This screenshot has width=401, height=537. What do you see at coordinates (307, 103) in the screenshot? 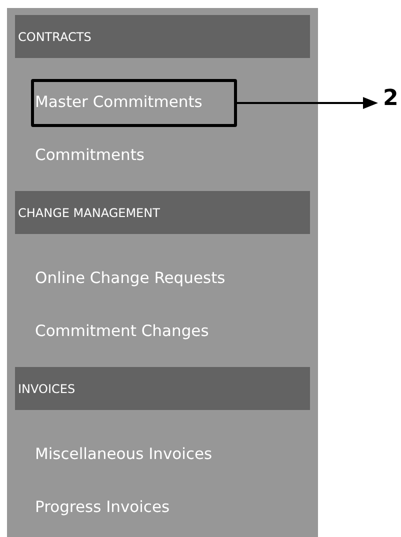
I see `arrow-icon` at bounding box center [307, 103].